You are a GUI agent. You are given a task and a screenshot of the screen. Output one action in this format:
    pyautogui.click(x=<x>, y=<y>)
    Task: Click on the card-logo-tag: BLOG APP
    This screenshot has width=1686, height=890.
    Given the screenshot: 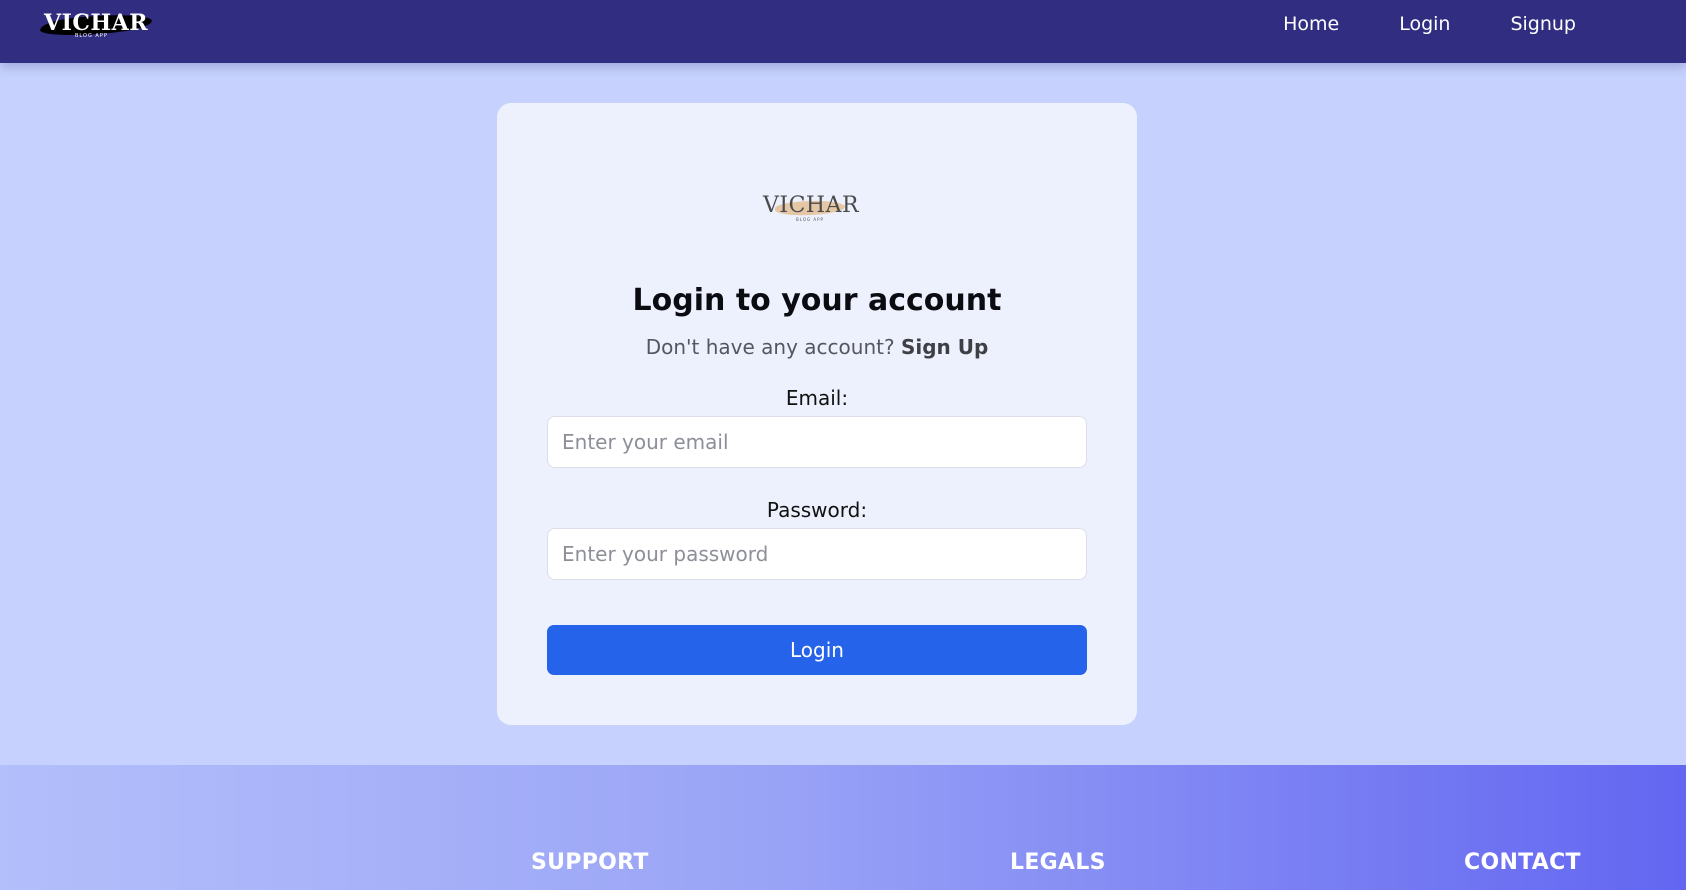 What is the action you would take?
    pyautogui.click(x=810, y=219)
    